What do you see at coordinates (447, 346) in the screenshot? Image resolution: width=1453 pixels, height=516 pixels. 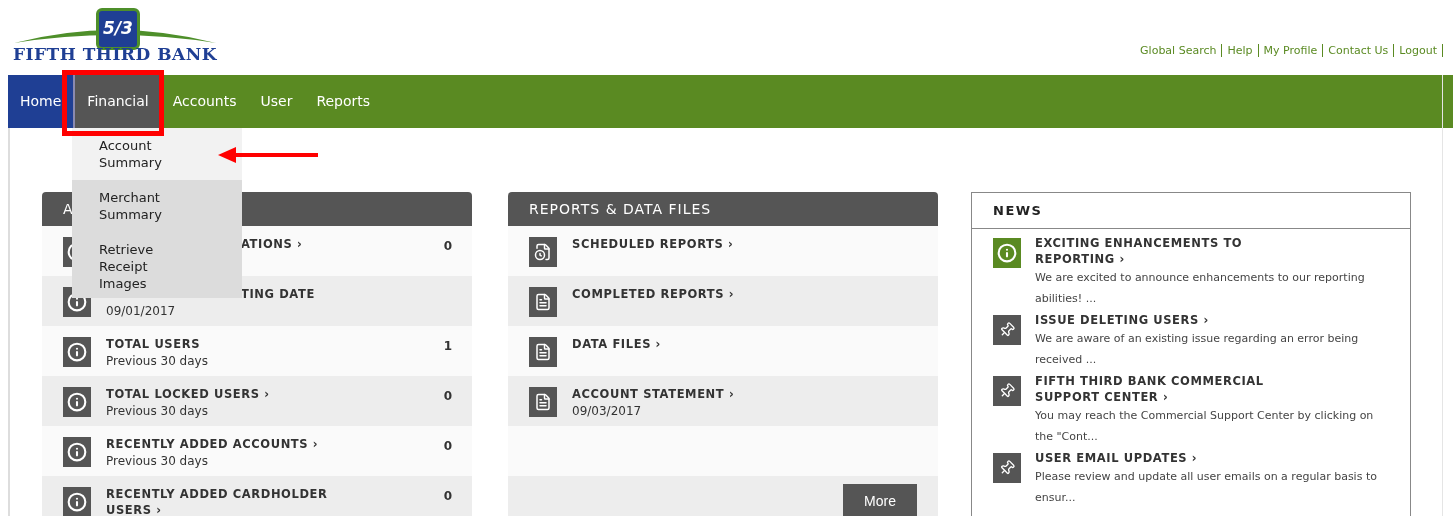 I see `row-count: 1` at bounding box center [447, 346].